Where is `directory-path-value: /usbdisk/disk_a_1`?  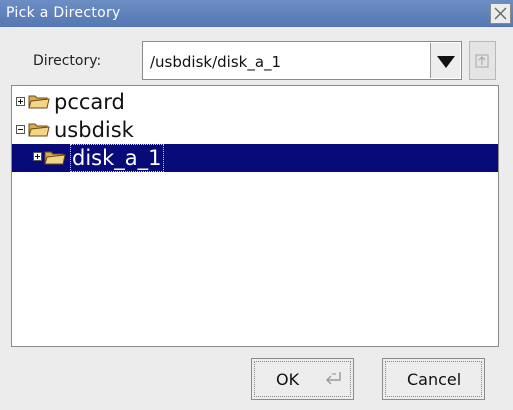
directory-path-value: /usbdisk/disk_a_1 is located at coordinates (215, 62).